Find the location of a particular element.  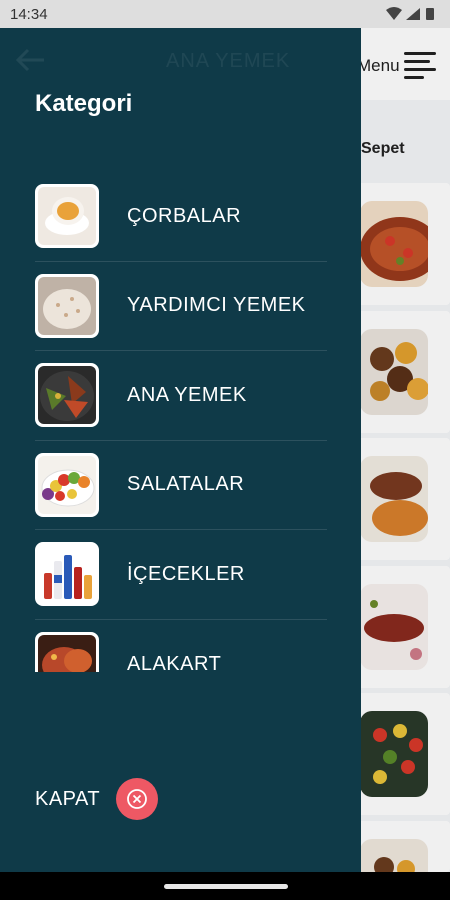

category-item-salatalar: SALATALAR is located at coordinates (181, 485).